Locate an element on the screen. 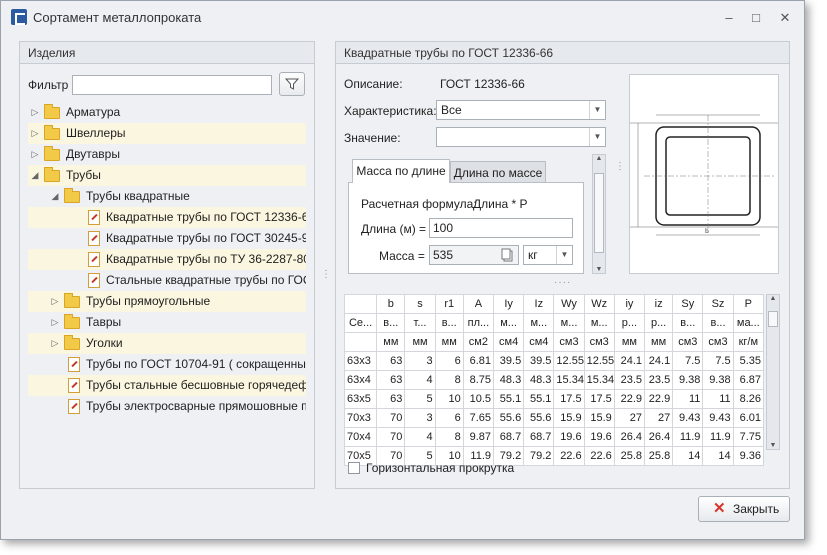  table-cell: A is located at coordinates (478, 304).